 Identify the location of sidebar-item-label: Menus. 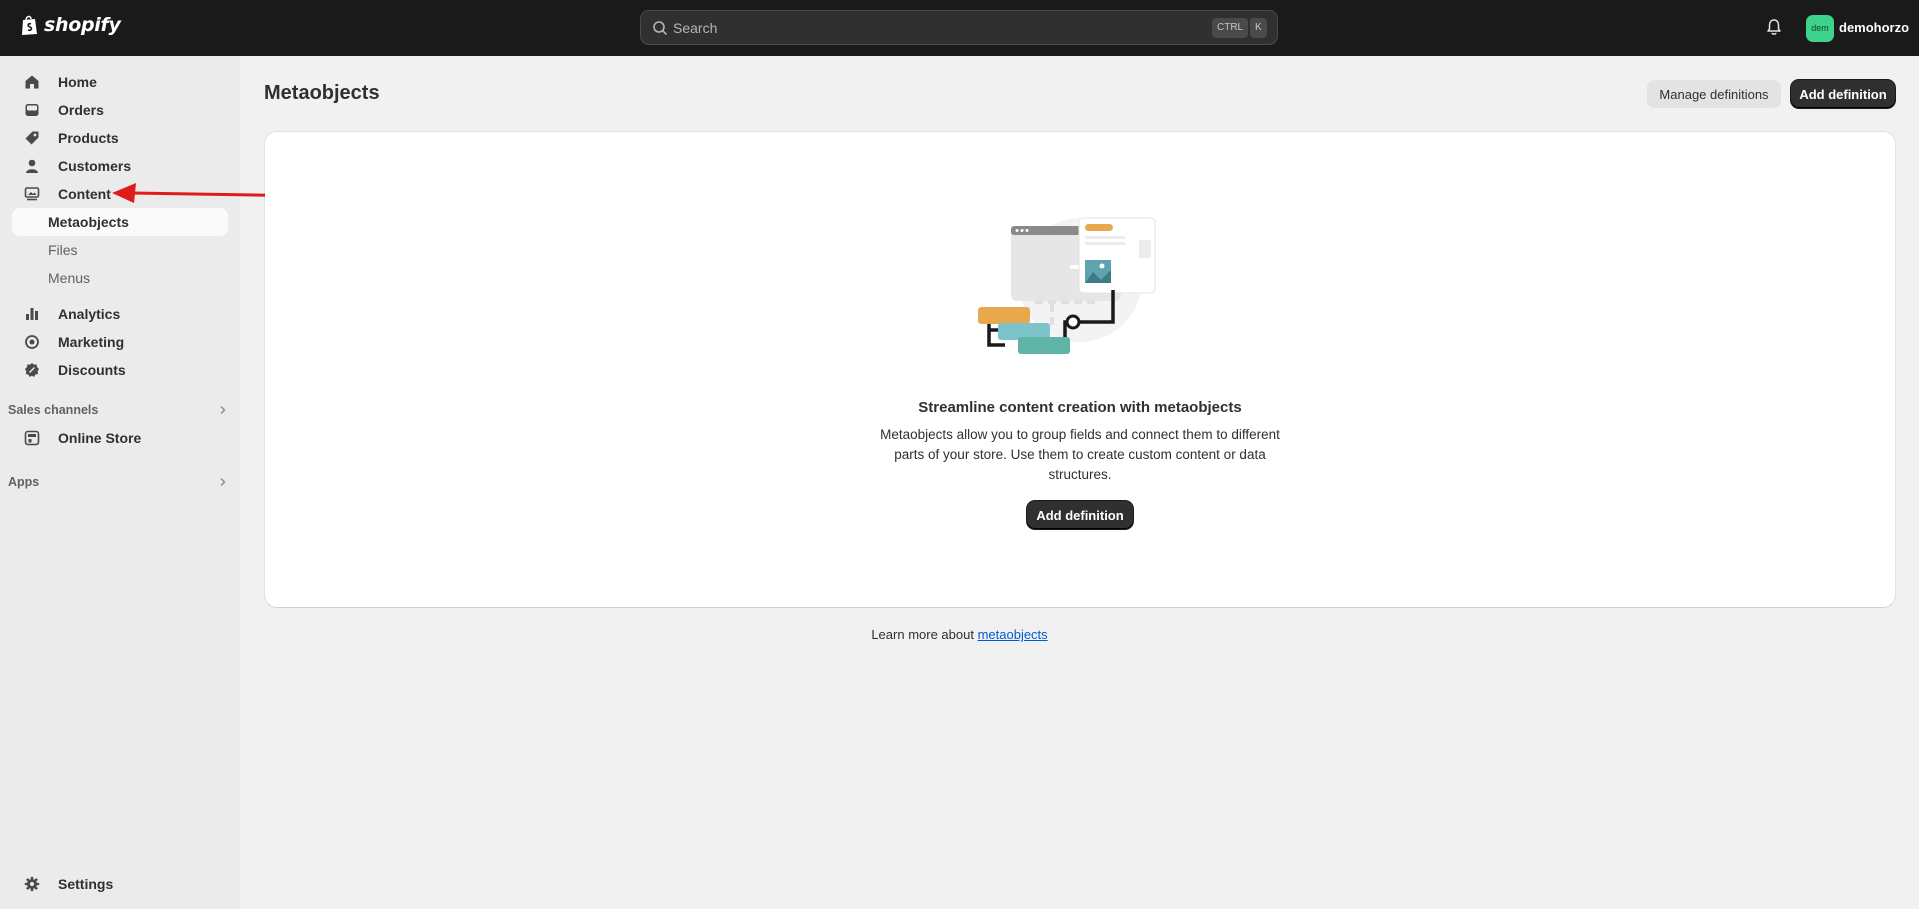
(69, 278).